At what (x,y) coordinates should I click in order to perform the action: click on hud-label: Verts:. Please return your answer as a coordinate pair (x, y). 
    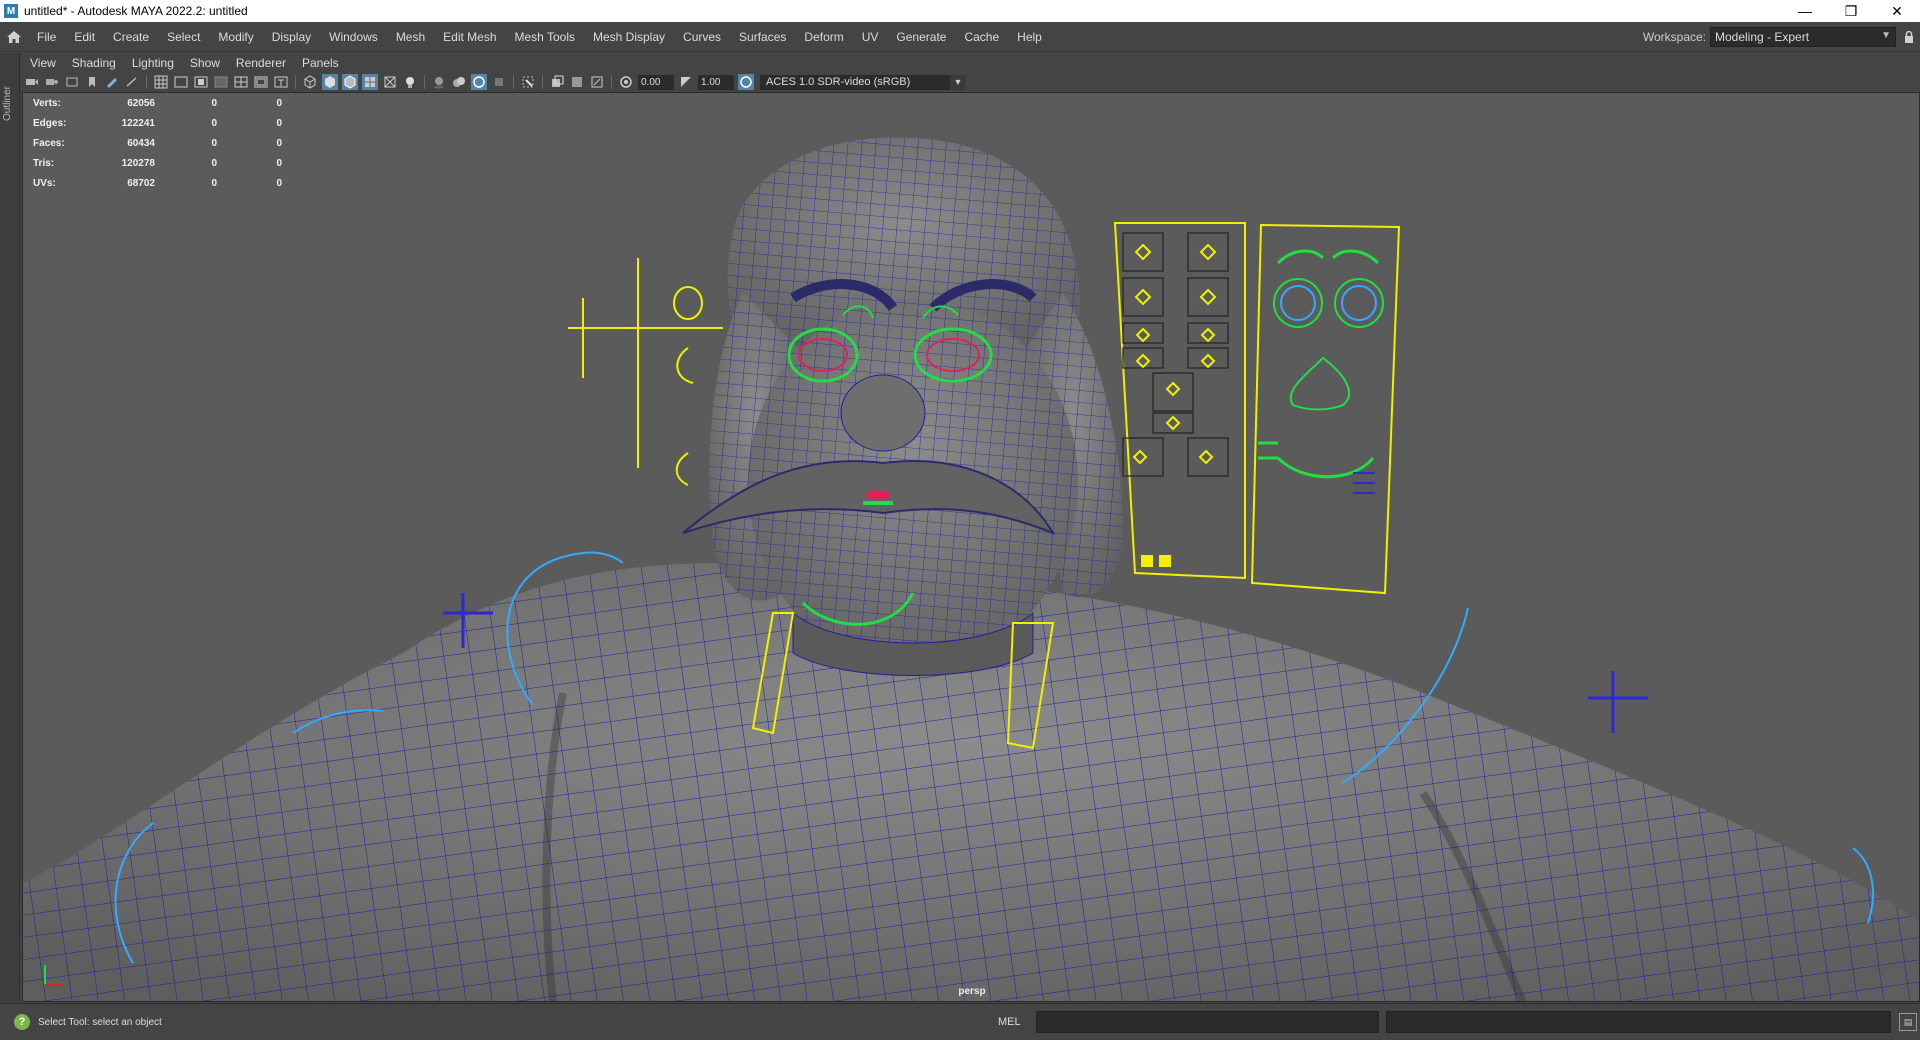
    Looking at the image, I should click on (47, 103).